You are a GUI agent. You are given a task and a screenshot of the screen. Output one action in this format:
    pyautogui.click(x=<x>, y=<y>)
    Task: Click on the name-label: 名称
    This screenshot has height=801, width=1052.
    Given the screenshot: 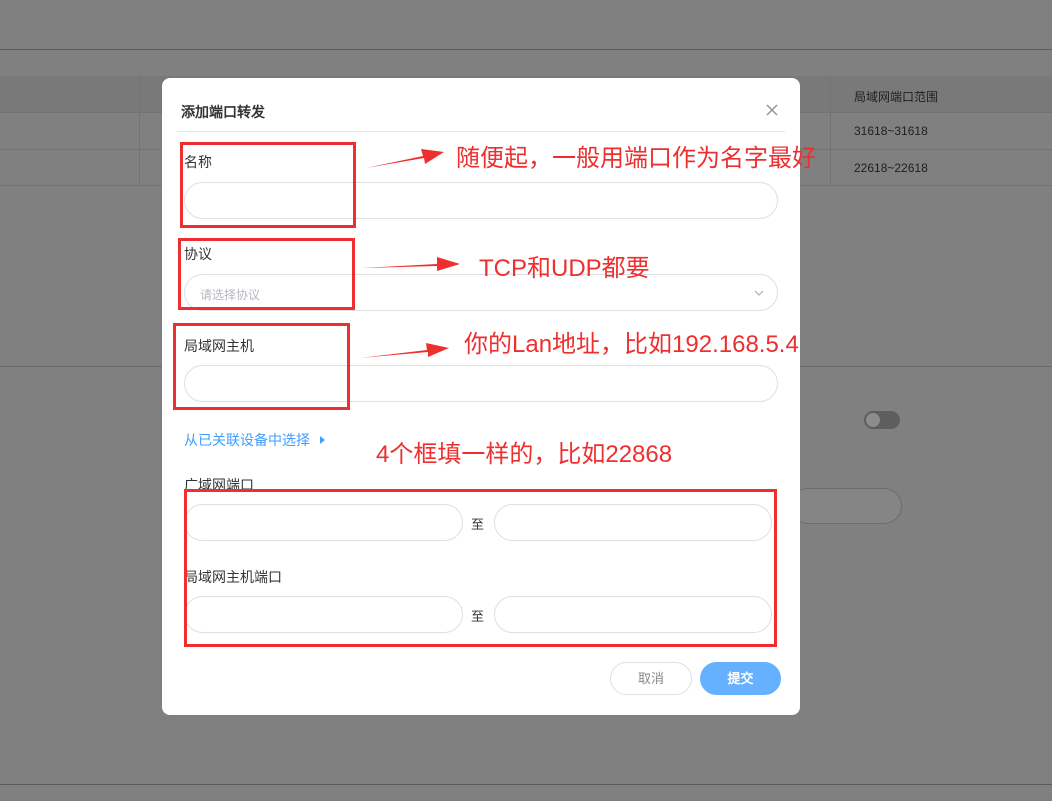 What is the action you would take?
    pyautogui.click(x=198, y=162)
    